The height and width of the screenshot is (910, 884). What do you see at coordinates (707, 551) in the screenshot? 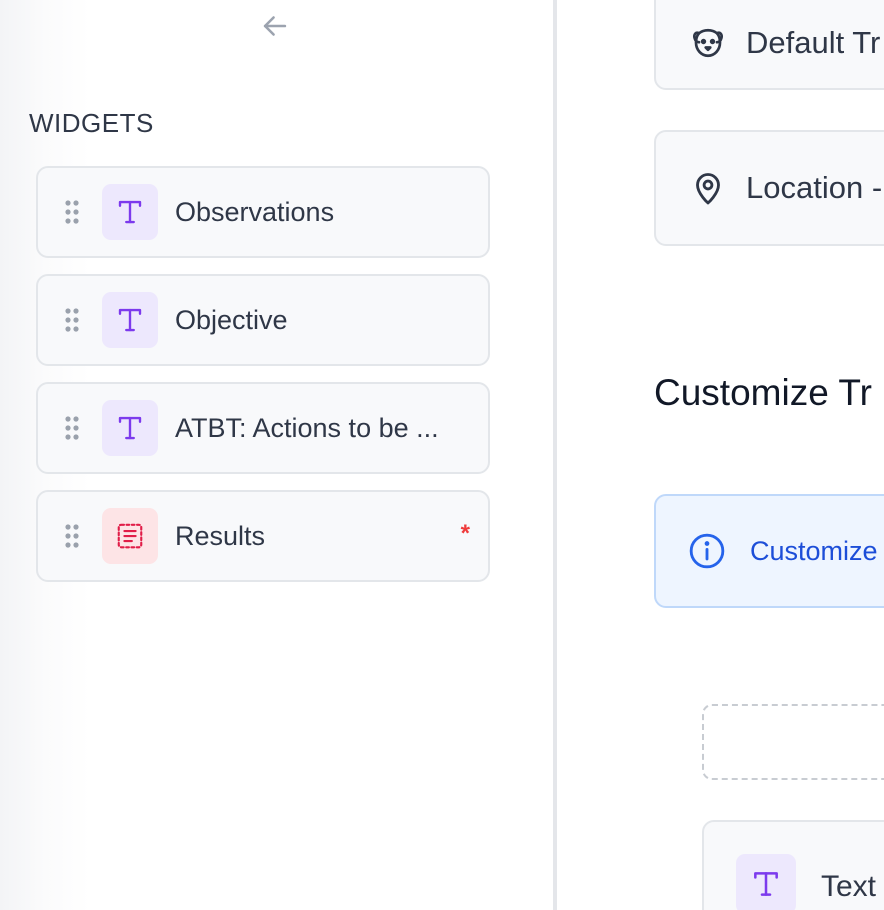
I see `info-icon` at bounding box center [707, 551].